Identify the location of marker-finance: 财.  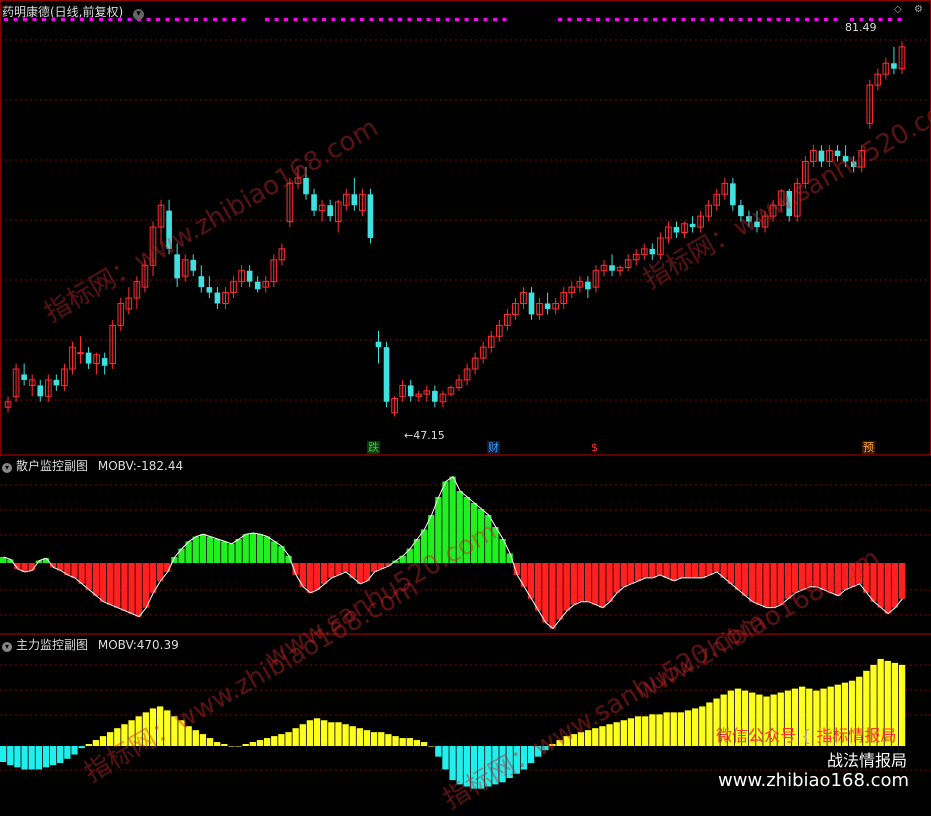
(493, 447).